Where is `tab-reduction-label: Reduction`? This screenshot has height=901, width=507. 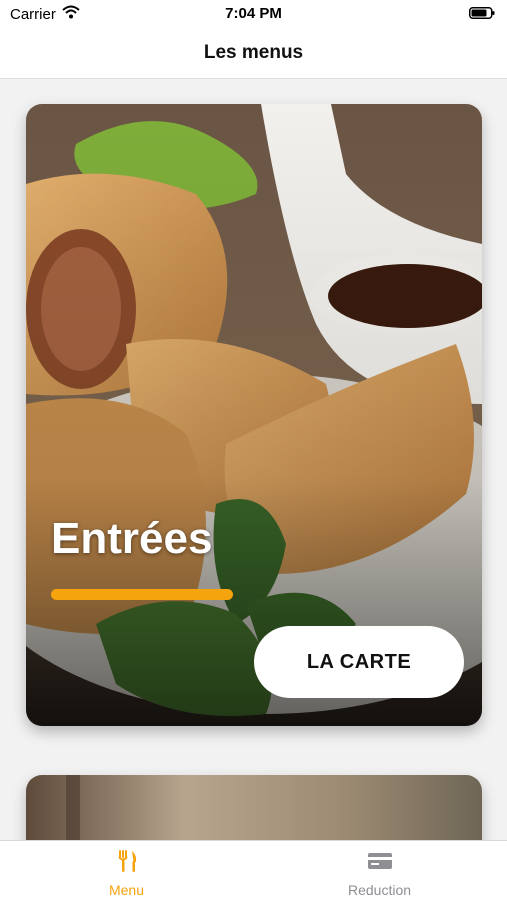
tab-reduction-label: Reduction is located at coordinates (379, 890).